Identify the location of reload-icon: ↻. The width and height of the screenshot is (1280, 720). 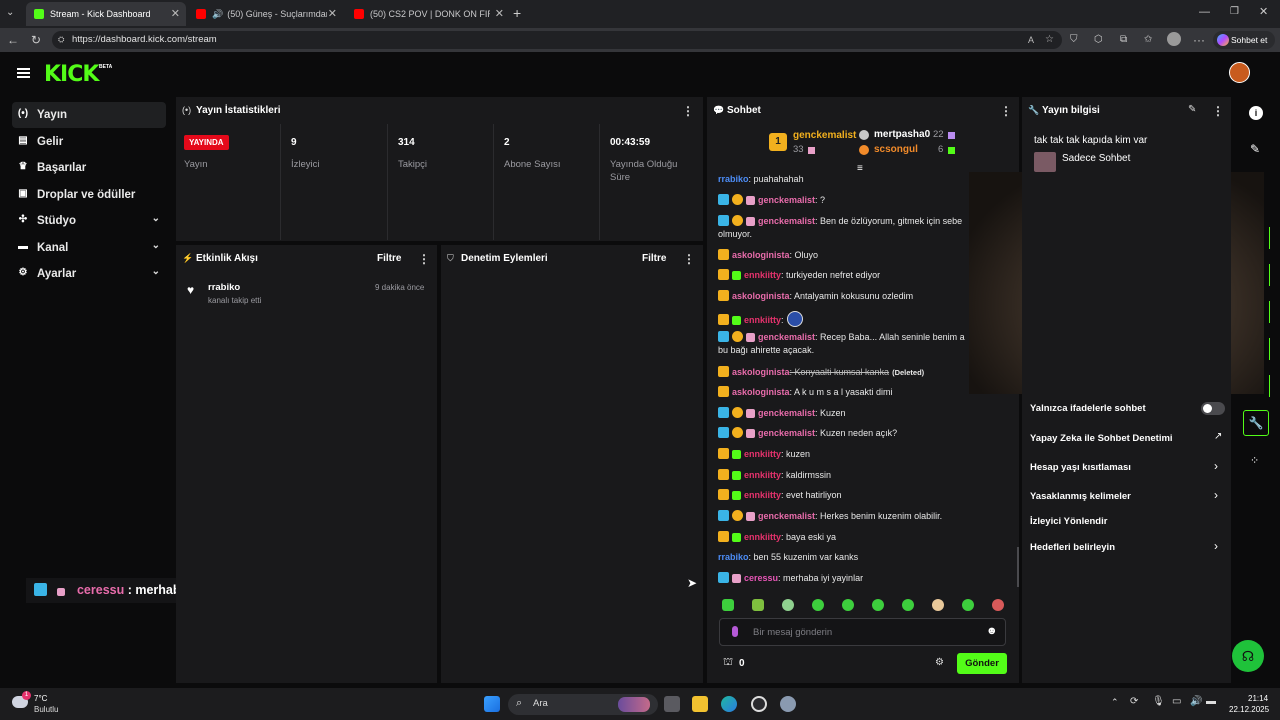
(36, 40).